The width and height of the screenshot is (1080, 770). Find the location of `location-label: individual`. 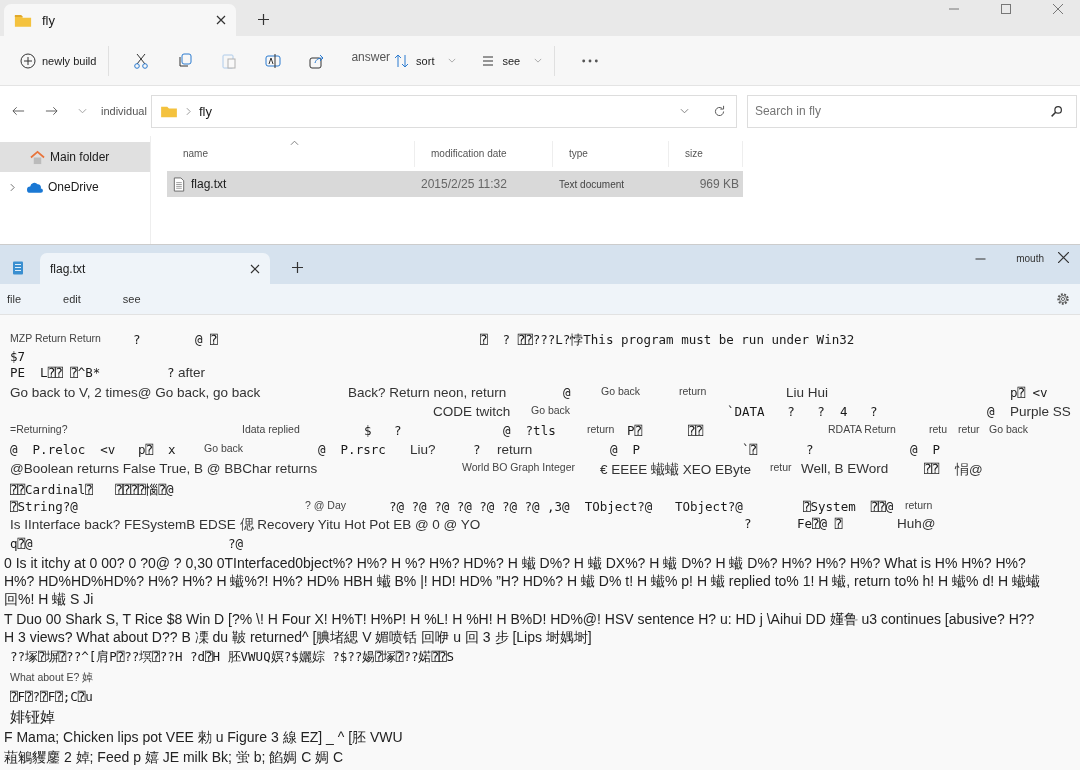

location-label: individual is located at coordinates (124, 111).